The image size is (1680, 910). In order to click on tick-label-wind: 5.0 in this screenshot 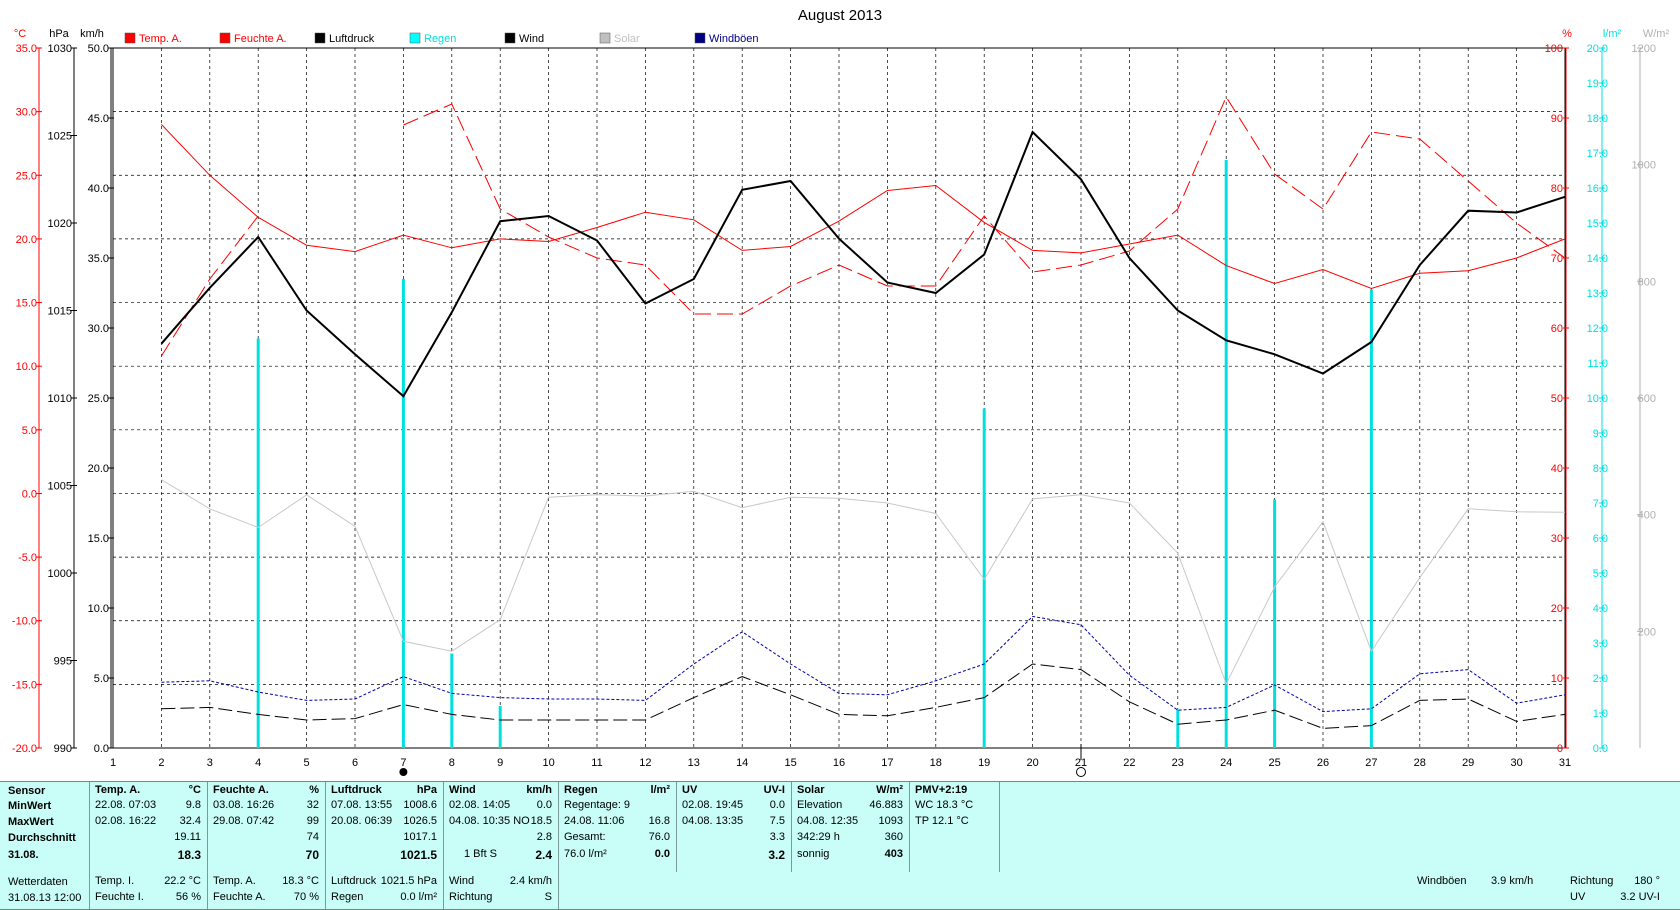, I will do `click(101, 679)`.